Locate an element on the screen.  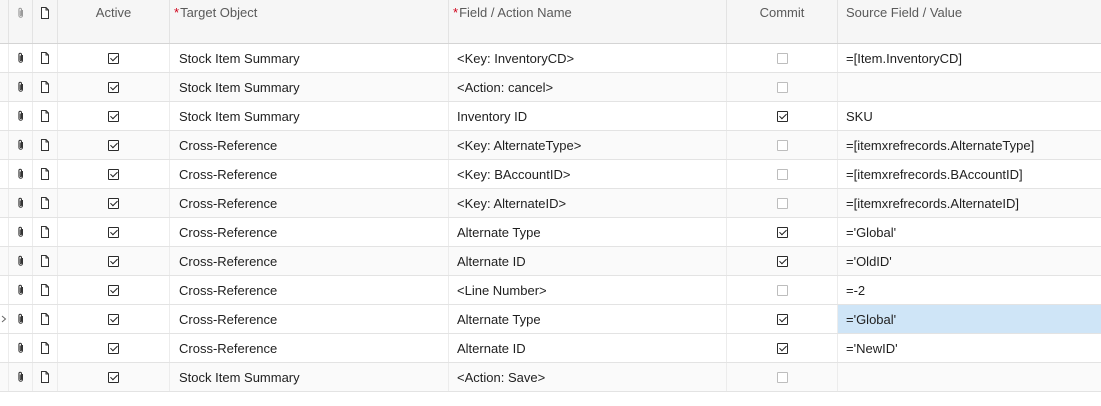
table-row: Stock Item Summary <Action: Save> is located at coordinates (550, 377).